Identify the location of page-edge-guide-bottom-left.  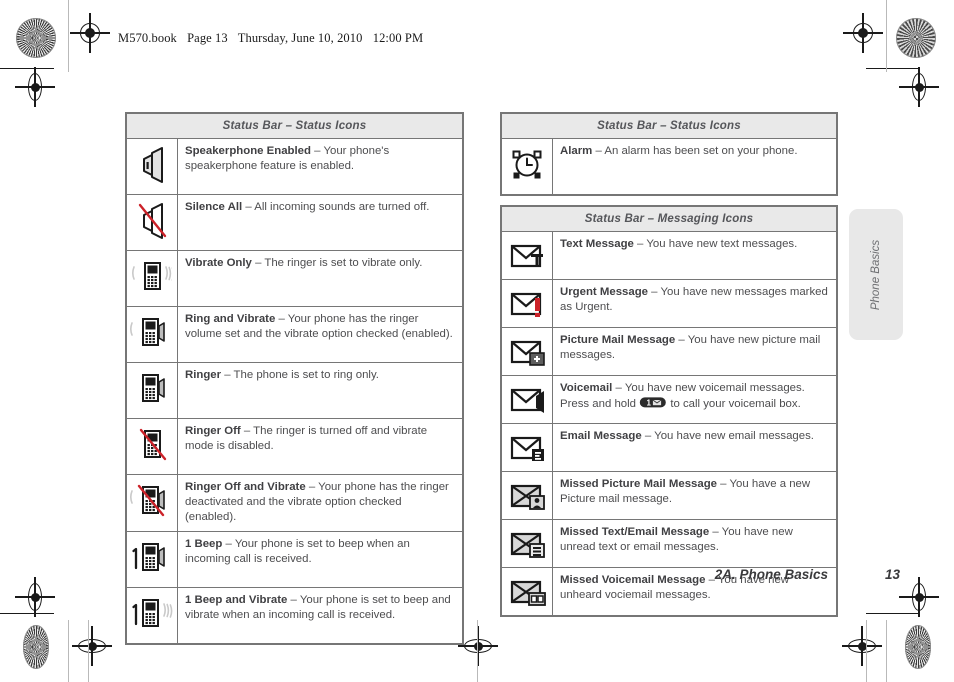
(68, 651).